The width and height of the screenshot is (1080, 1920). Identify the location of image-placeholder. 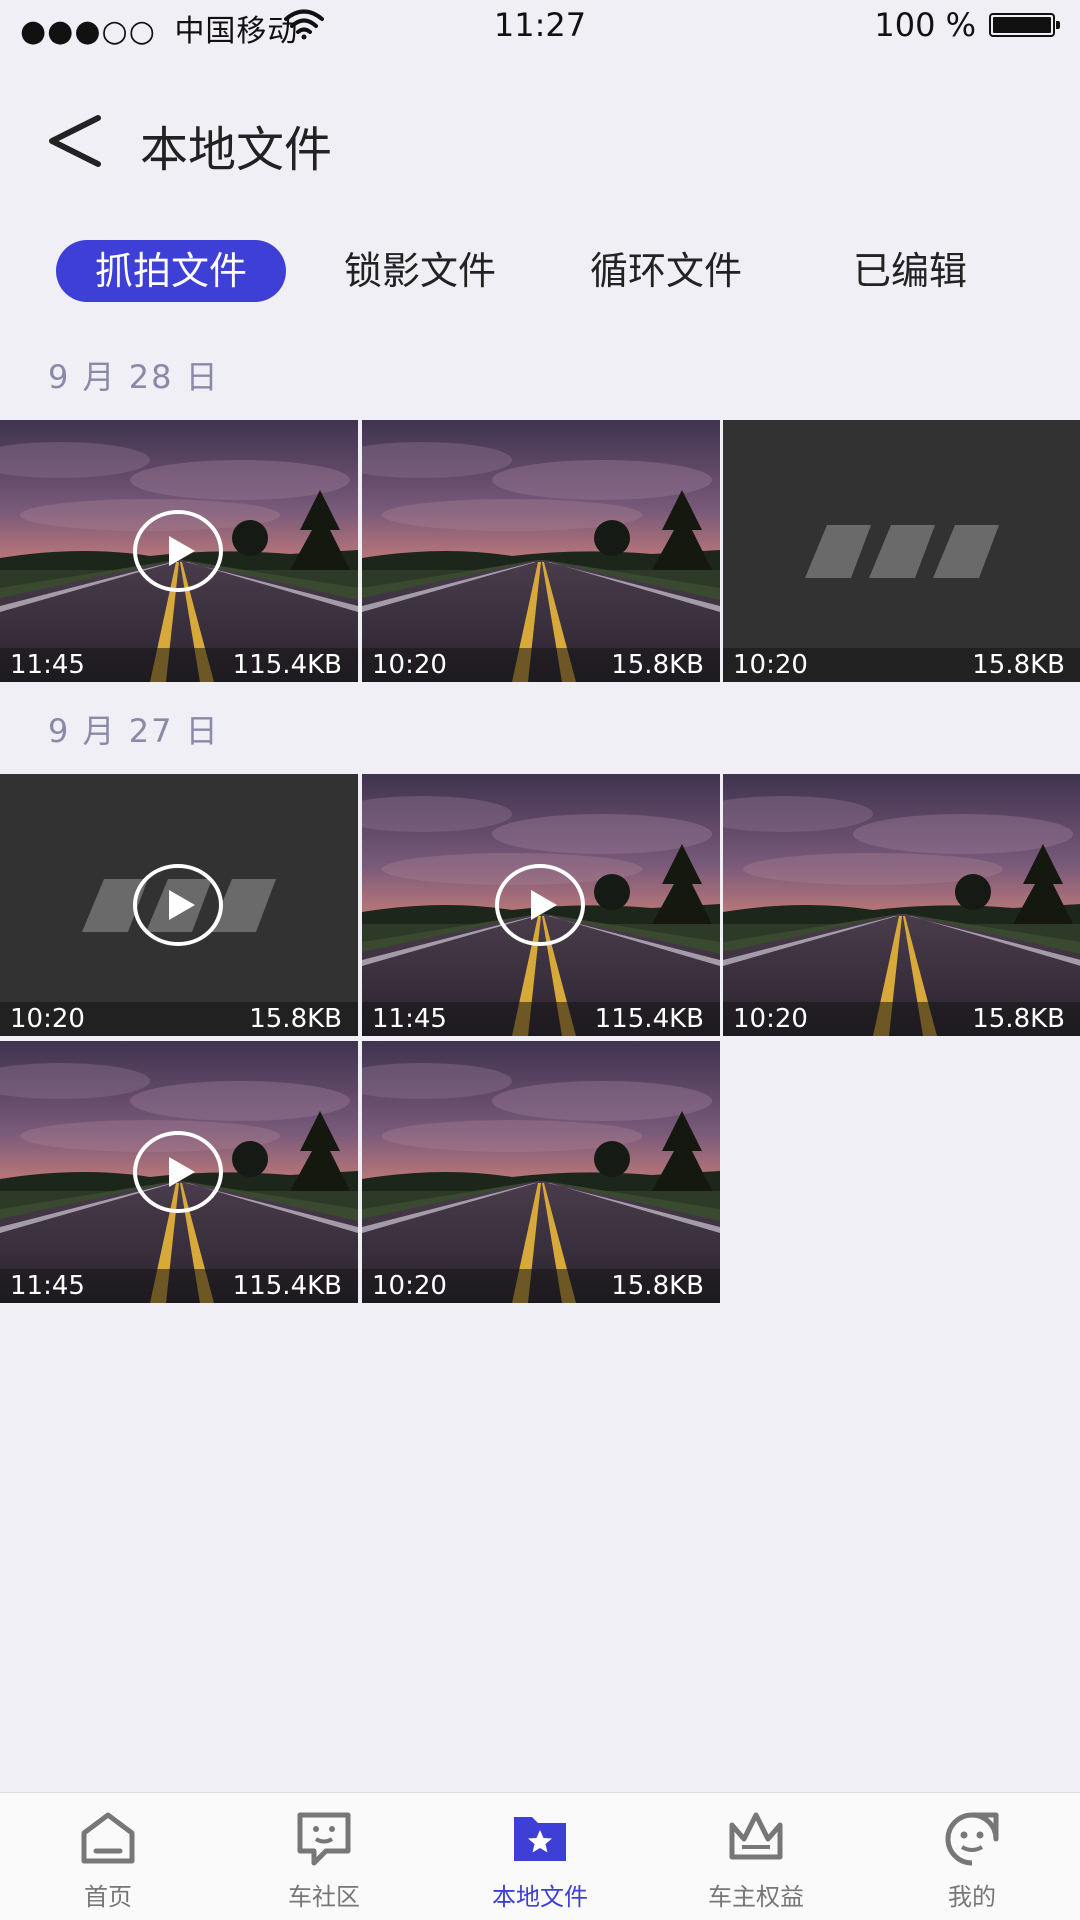
(901, 551).